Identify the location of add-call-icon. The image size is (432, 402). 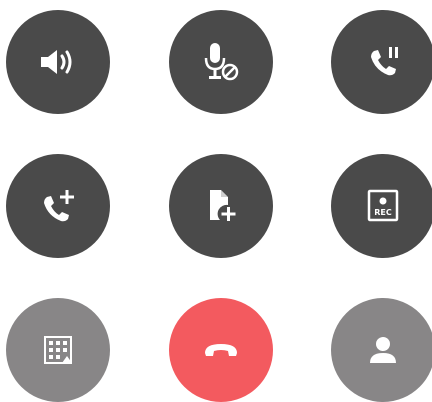
(59, 206).